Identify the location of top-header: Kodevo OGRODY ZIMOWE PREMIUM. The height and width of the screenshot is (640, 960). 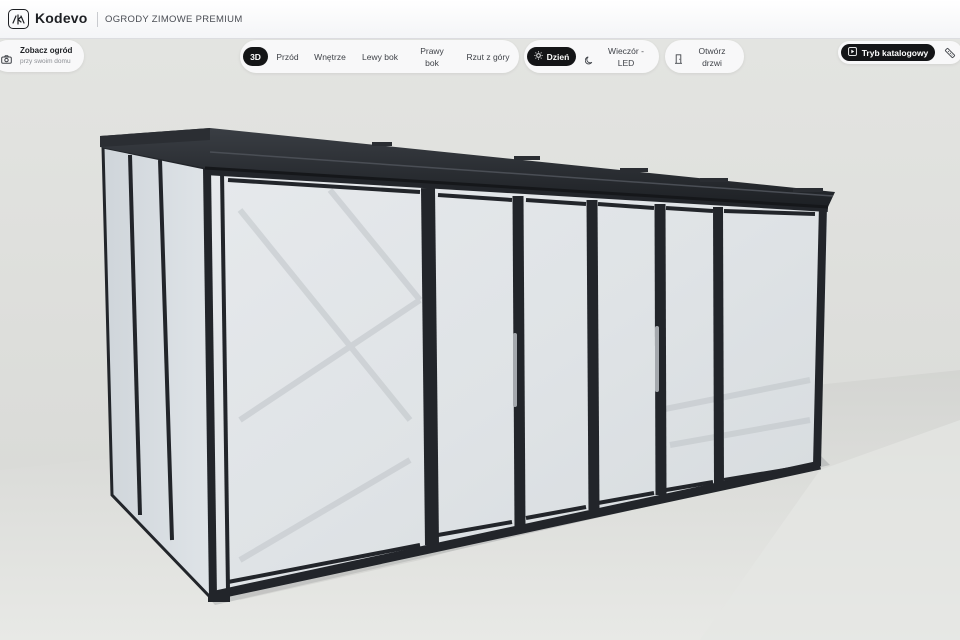
(480, 19).